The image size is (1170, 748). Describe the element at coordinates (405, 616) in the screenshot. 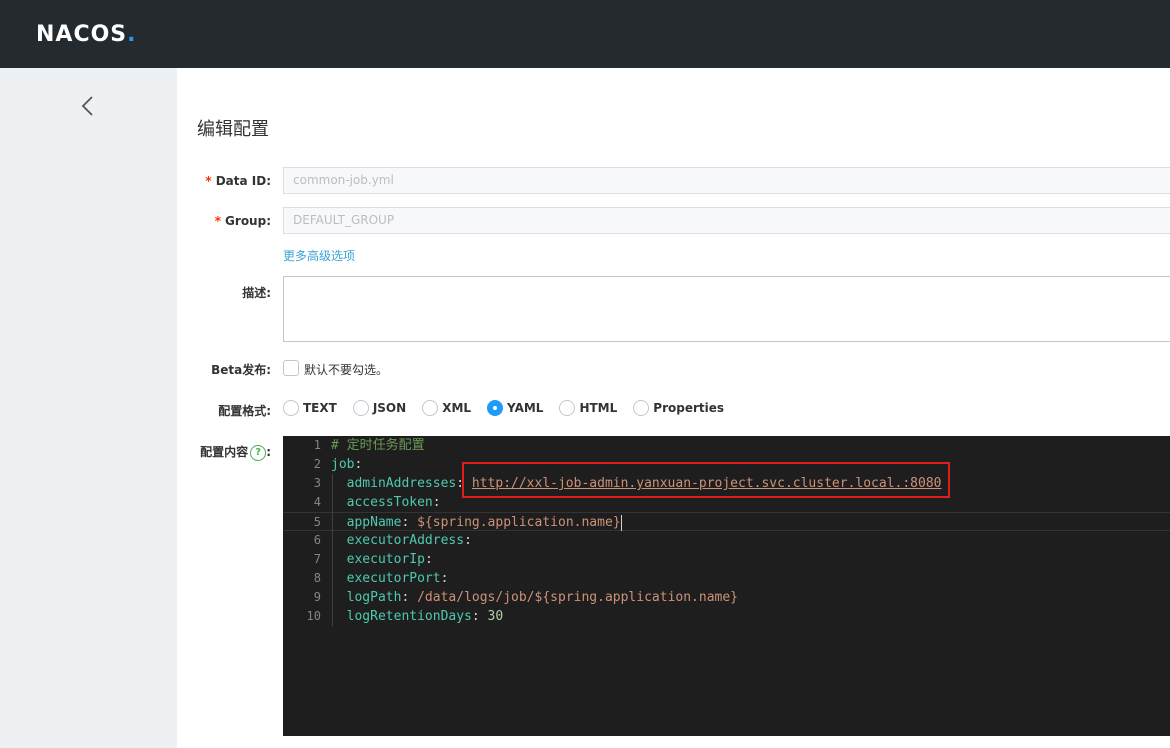

I see `editor-line: 10 logRetentionDays: 30` at that location.